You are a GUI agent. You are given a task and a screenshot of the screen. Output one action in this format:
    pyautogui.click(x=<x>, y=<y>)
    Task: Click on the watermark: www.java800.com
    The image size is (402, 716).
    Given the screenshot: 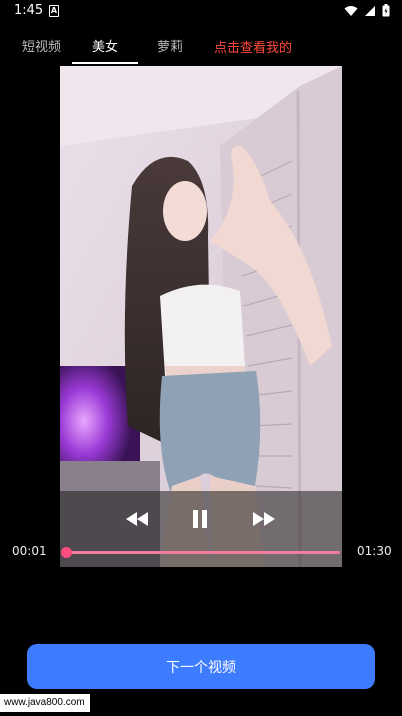 What is the action you would take?
    pyautogui.click(x=45, y=703)
    